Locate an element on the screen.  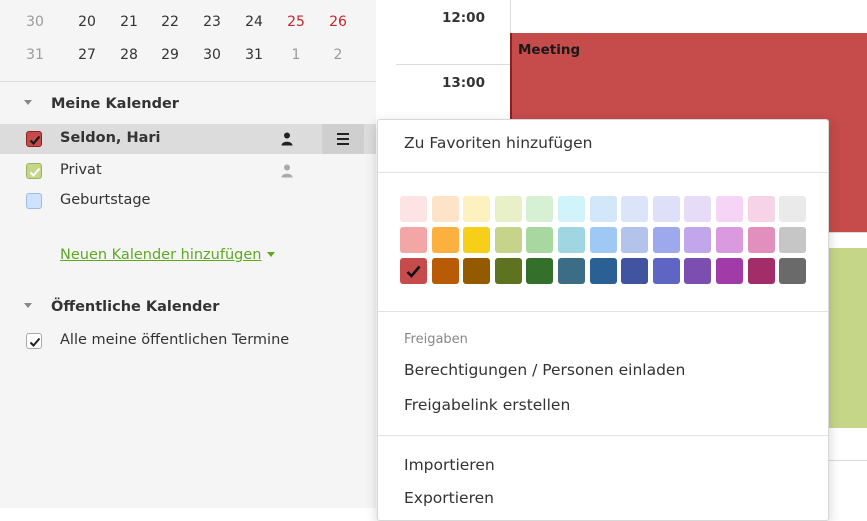
day-cell: 31 is located at coordinates (254, 55).